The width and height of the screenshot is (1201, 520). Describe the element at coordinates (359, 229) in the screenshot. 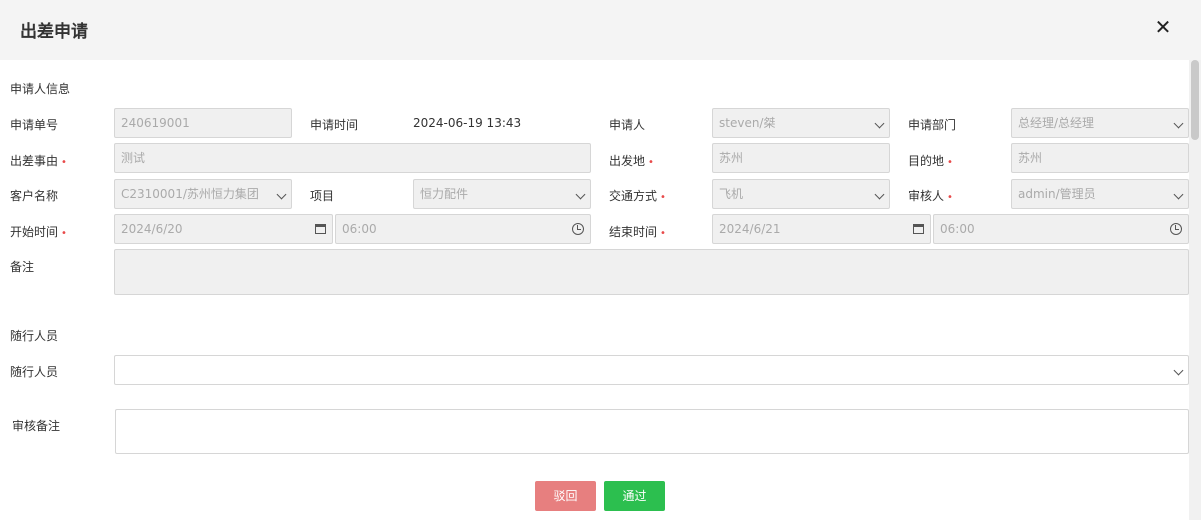

I see `start-time-value: 06:00` at that location.